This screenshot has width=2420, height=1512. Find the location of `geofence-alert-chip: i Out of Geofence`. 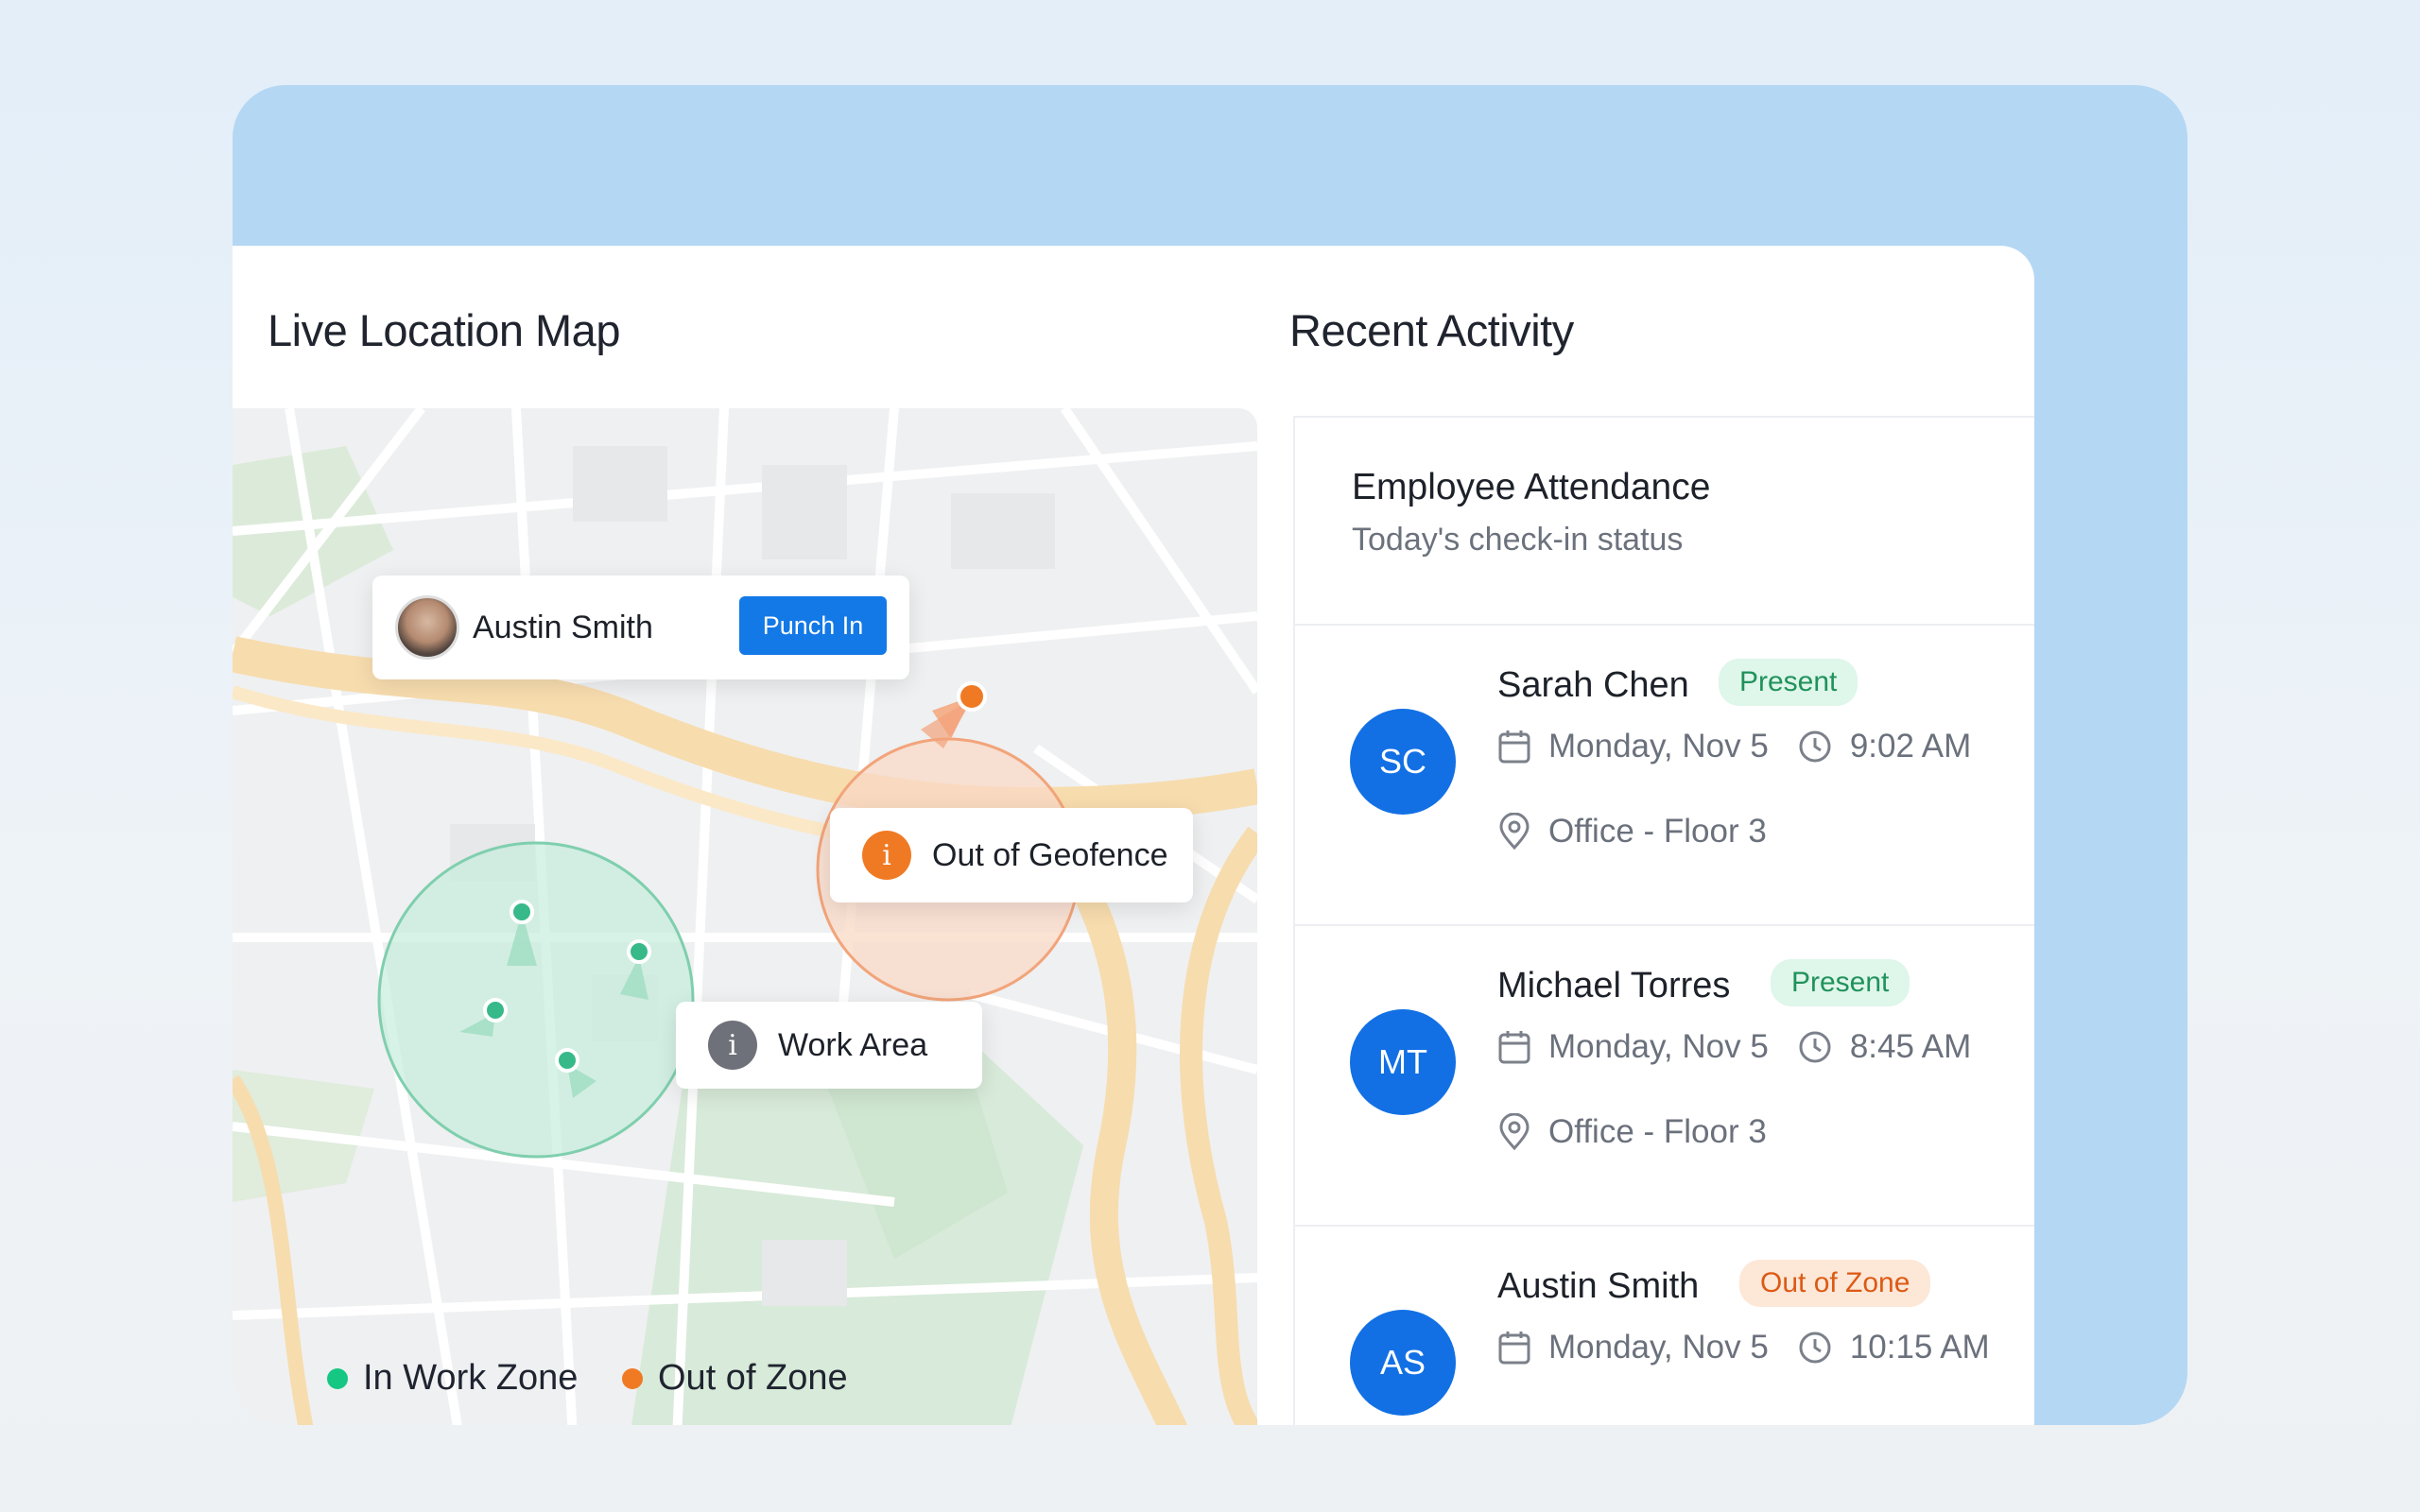

geofence-alert-chip: i Out of Geofence is located at coordinates (1012, 855).